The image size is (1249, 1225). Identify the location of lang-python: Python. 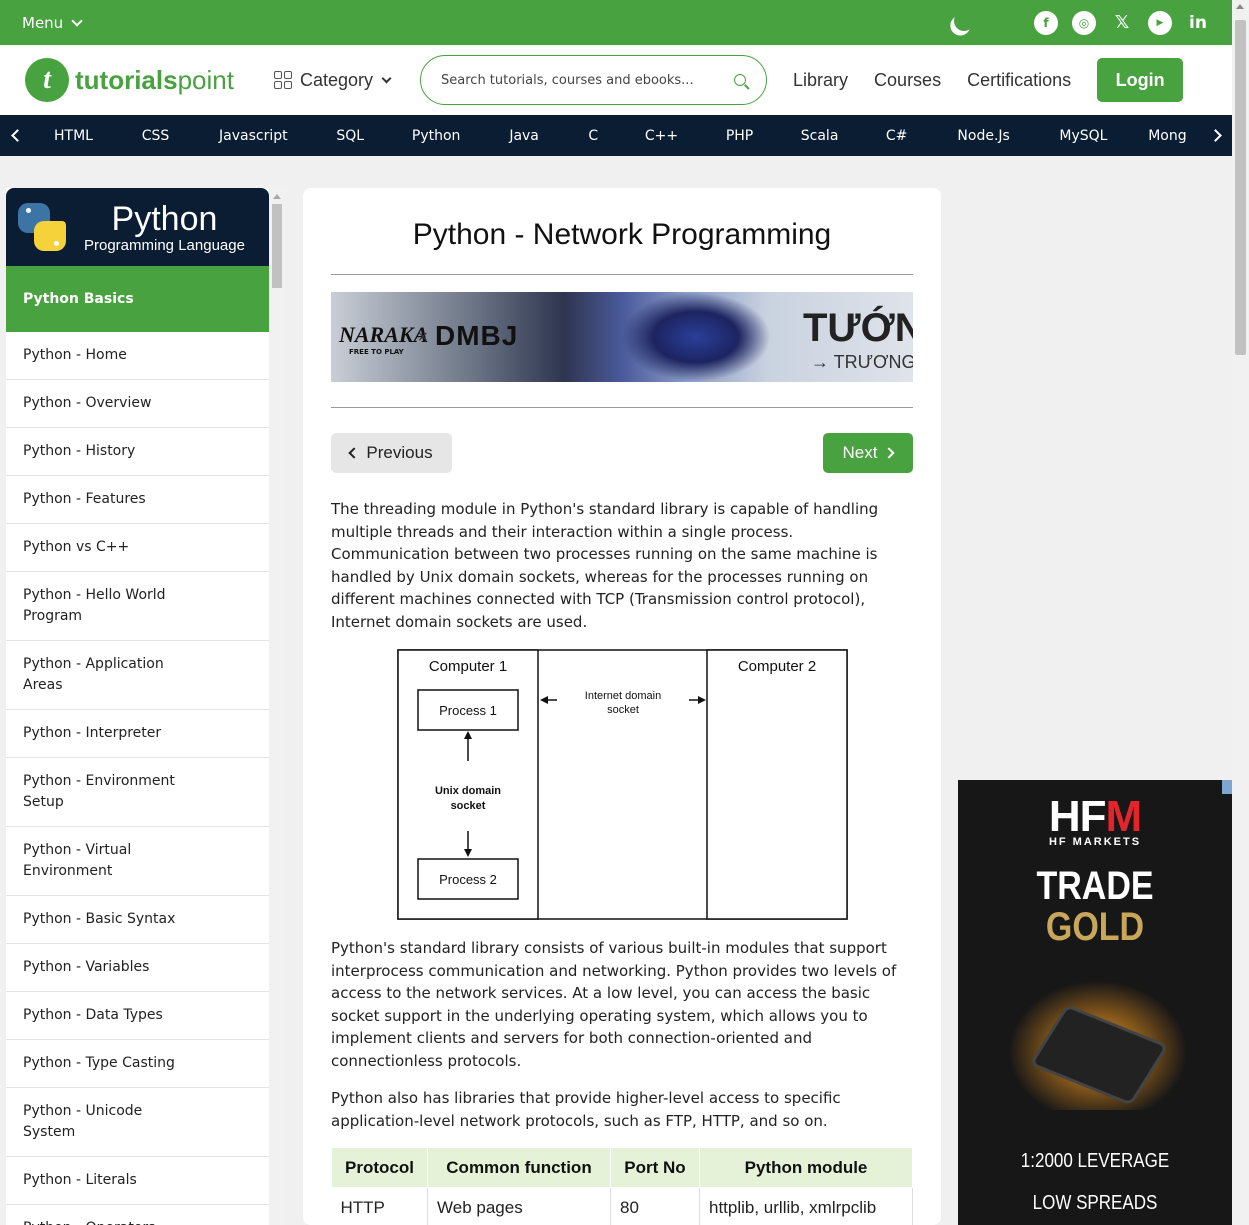
(436, 136).